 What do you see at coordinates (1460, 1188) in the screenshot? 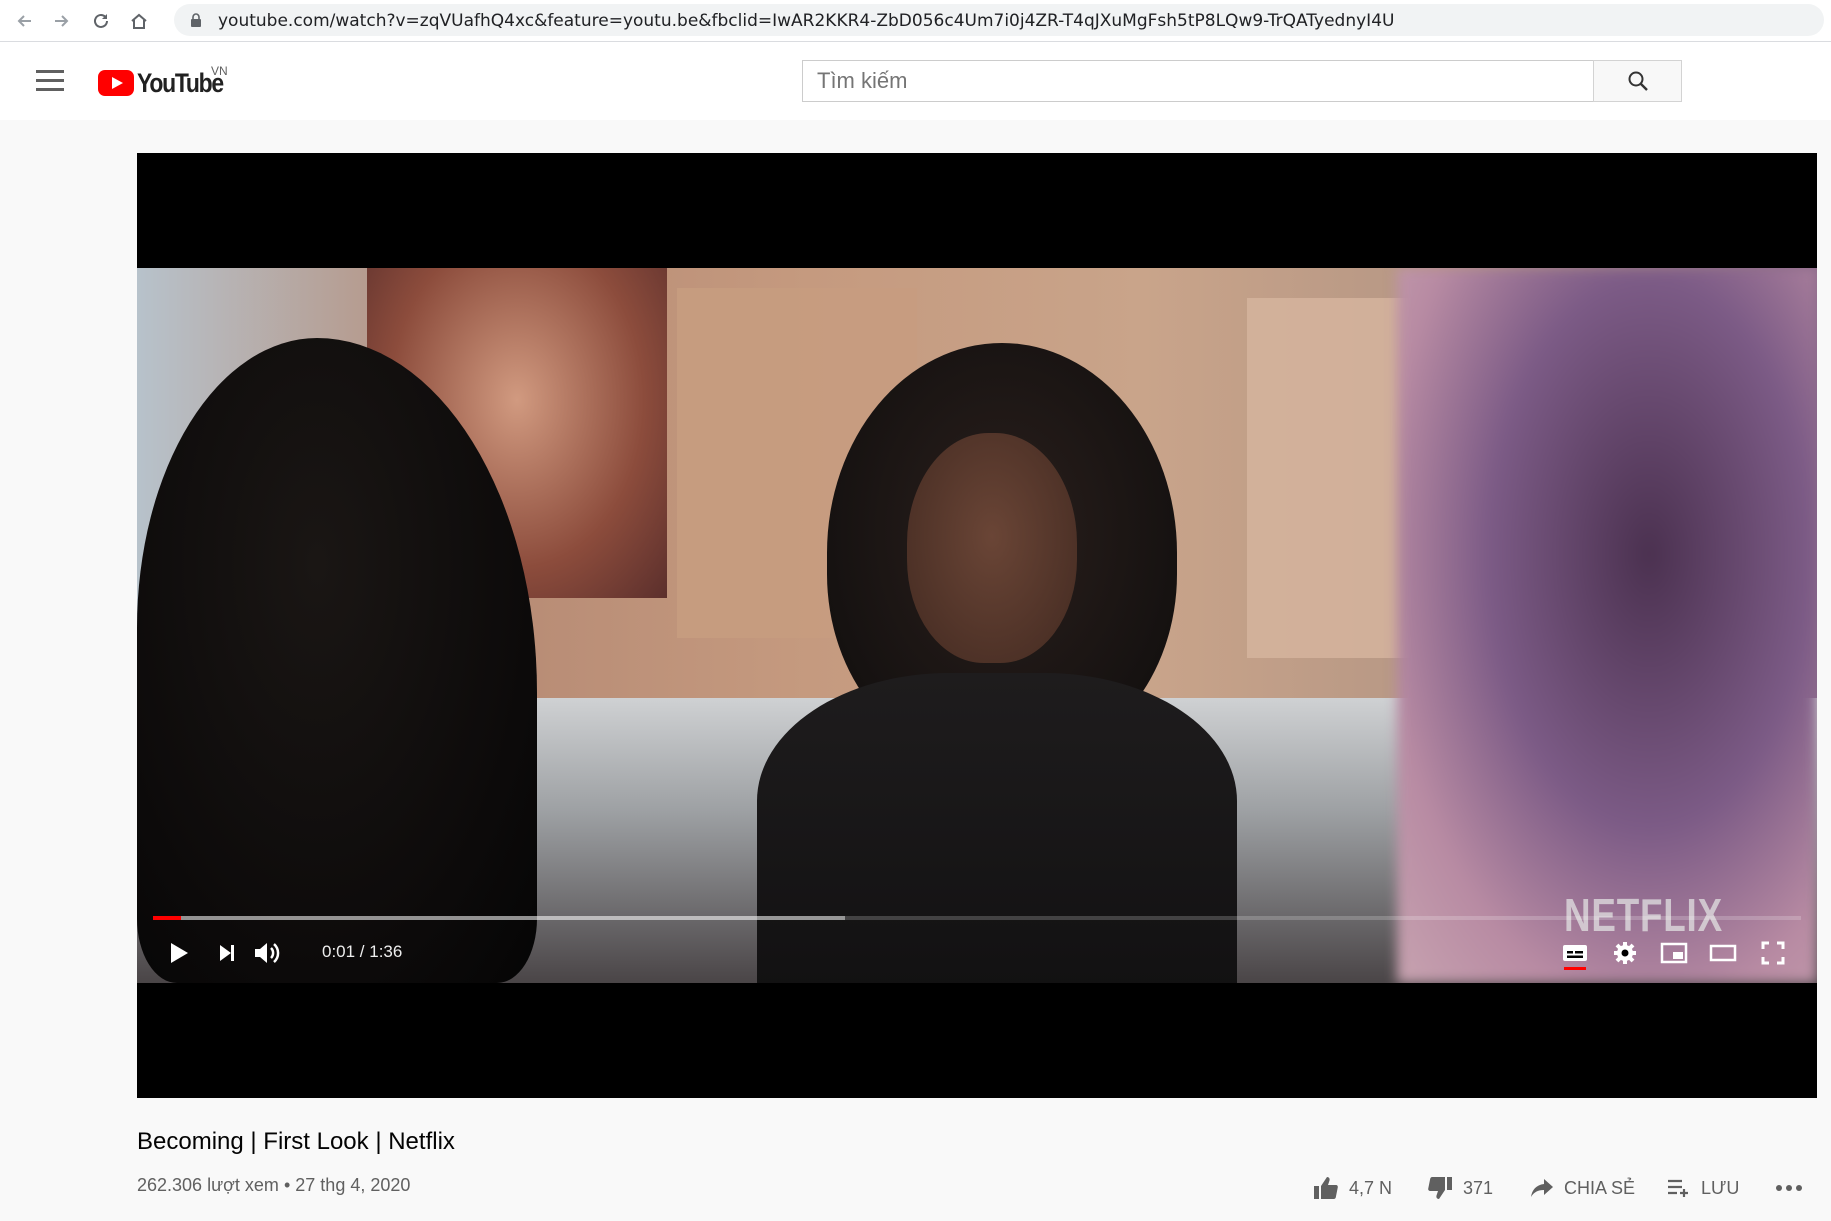
I see `dislike-button: 371` at bounding box center [1460, 1188].